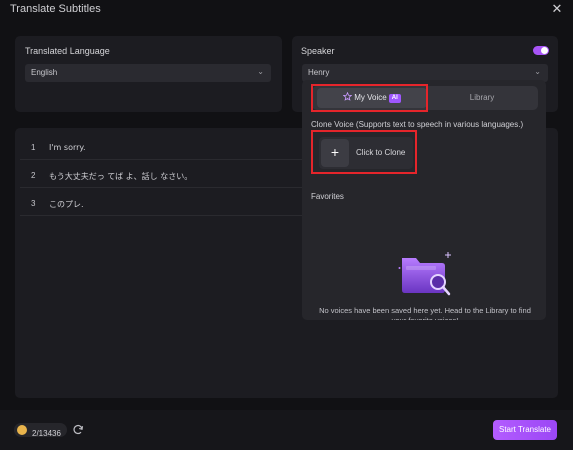 This screenshot has height=450, width=573. Describe the element at coordinates (348, 96) in the screenshot. I see `star-icon` at that location.